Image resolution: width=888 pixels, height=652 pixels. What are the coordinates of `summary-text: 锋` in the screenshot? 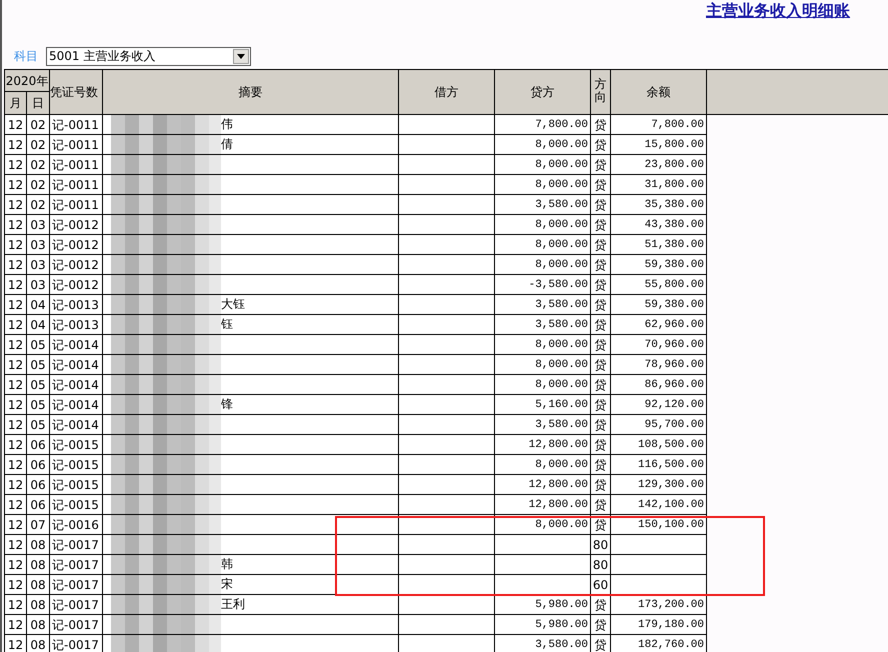 It's located at (227, 404).